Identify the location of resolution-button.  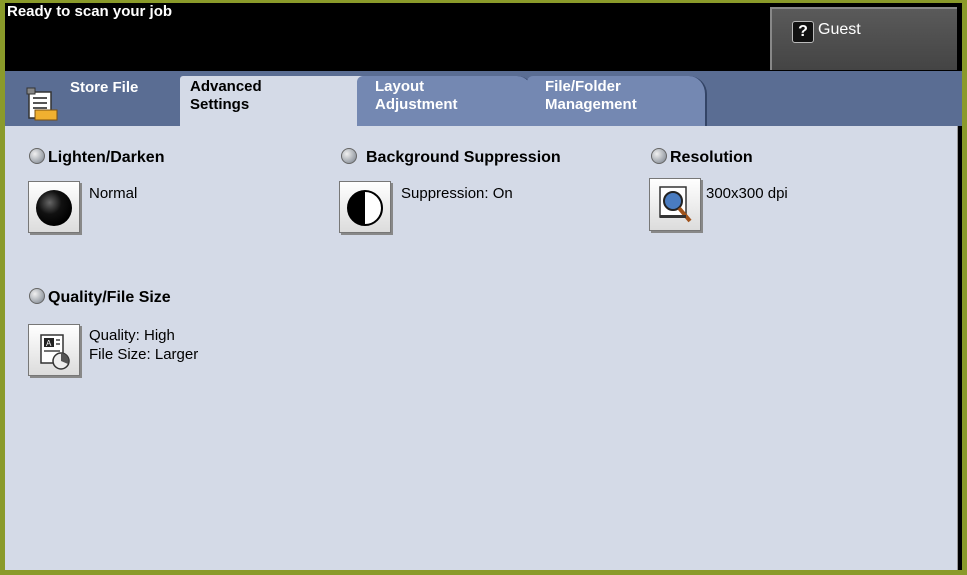
(675, 204).